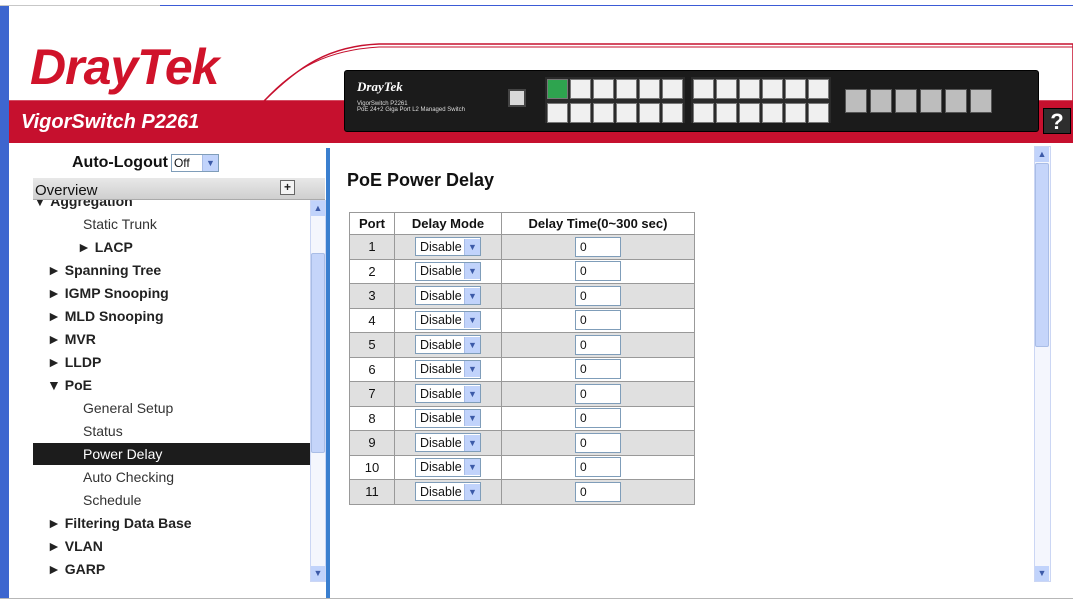 The width and height of the screenshot is (1073, 608). Describe the element at coordinates (1057, 121) in the screenshot. I see `help-button: ?` at that location.